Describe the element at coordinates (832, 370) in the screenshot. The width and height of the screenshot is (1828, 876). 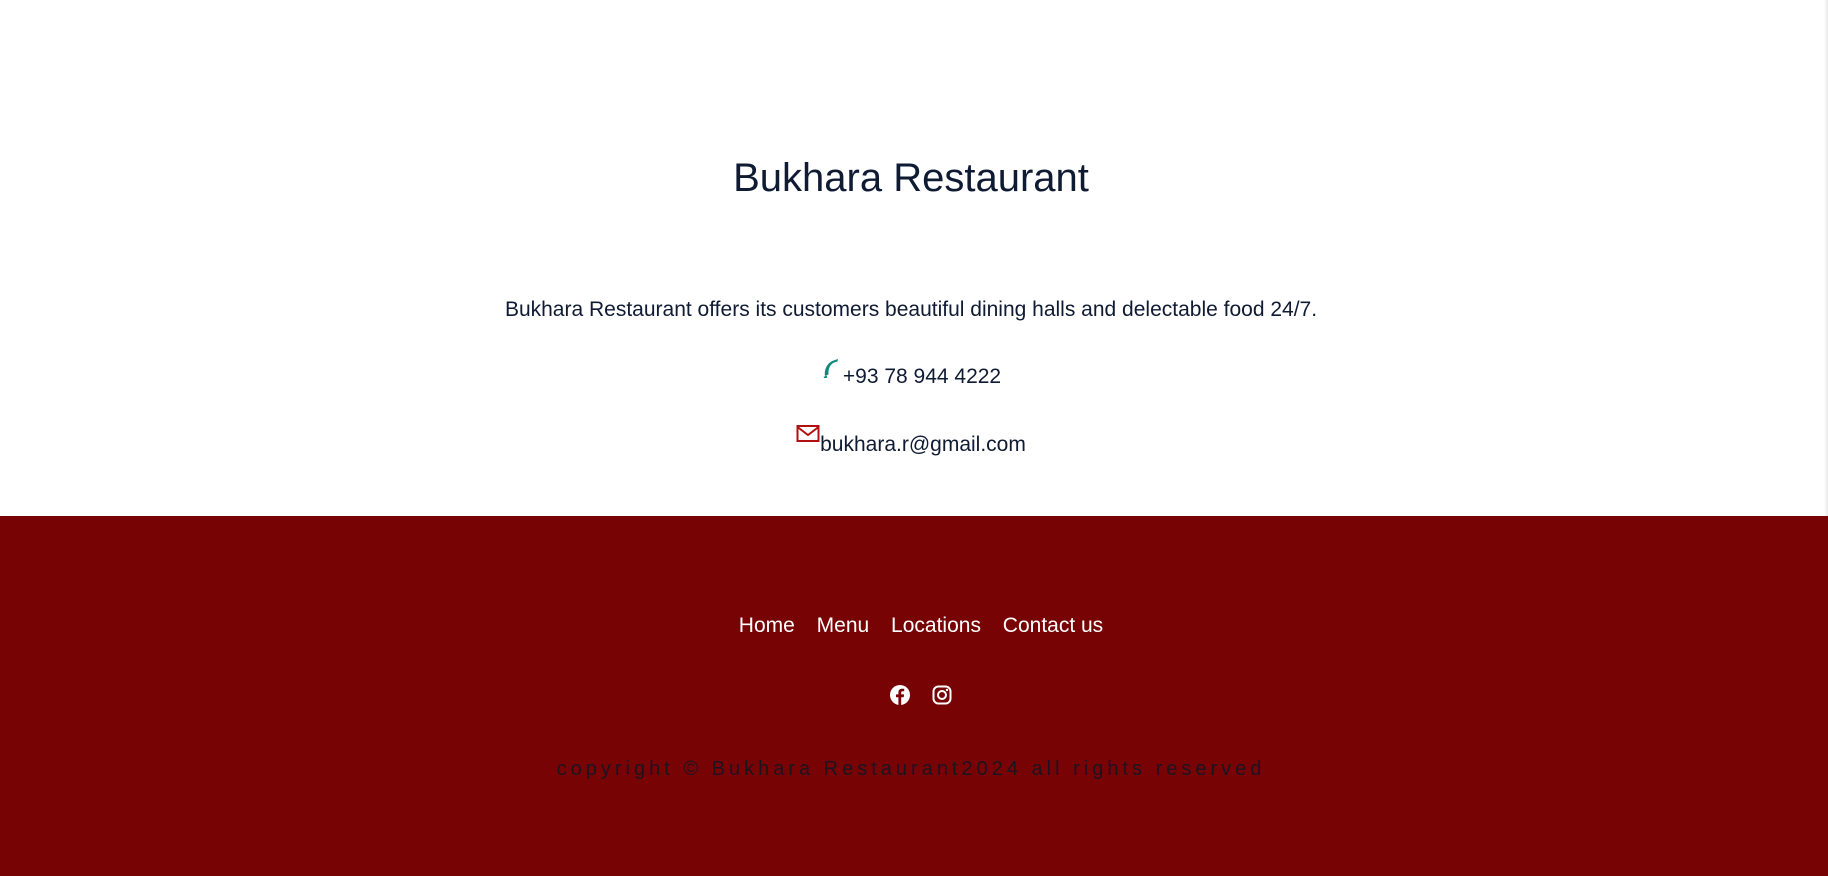
I see `phone-icon` at that location.